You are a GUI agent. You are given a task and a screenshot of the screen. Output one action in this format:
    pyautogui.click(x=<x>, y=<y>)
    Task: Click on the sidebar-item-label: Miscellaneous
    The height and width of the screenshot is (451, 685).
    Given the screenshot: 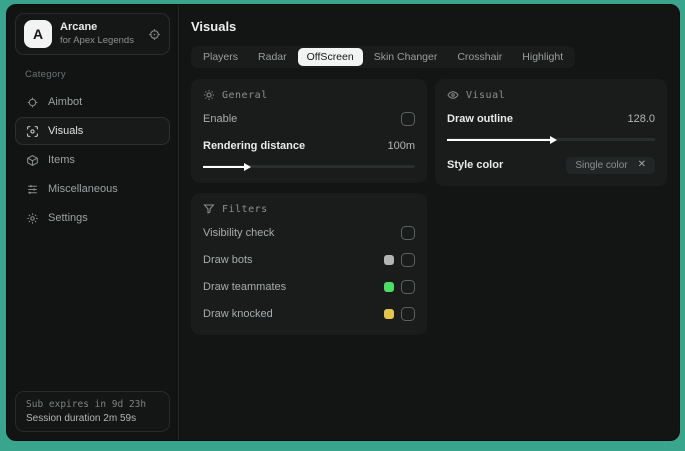 What is the action you would take?
    pyautogui.click(x=83, y=189)
    